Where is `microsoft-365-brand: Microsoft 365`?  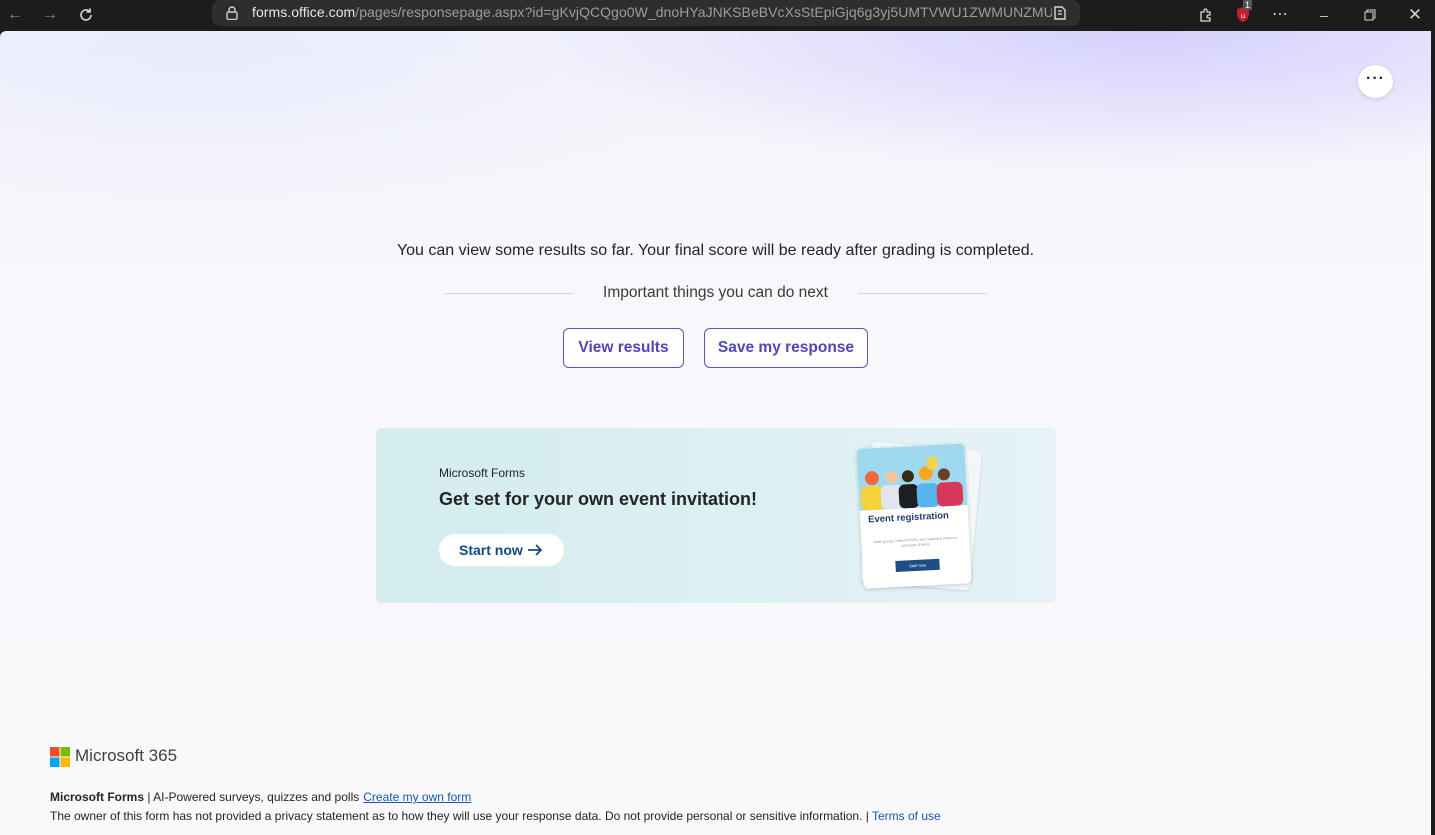 microsoft-365-brand: Microsoft 365 is located at coordinates (126, 755).